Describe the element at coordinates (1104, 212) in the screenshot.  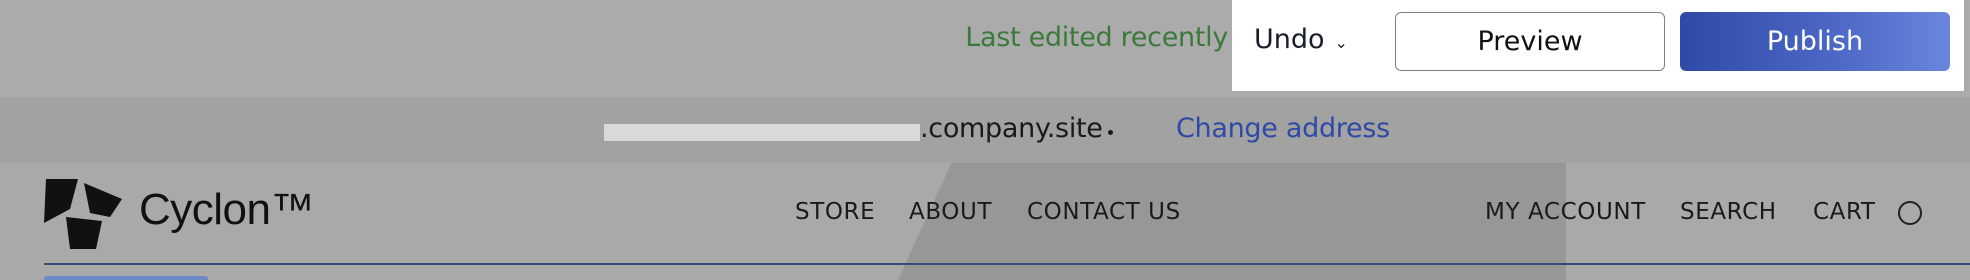
I see `nav-contact-us: CONTACT US` at that location.